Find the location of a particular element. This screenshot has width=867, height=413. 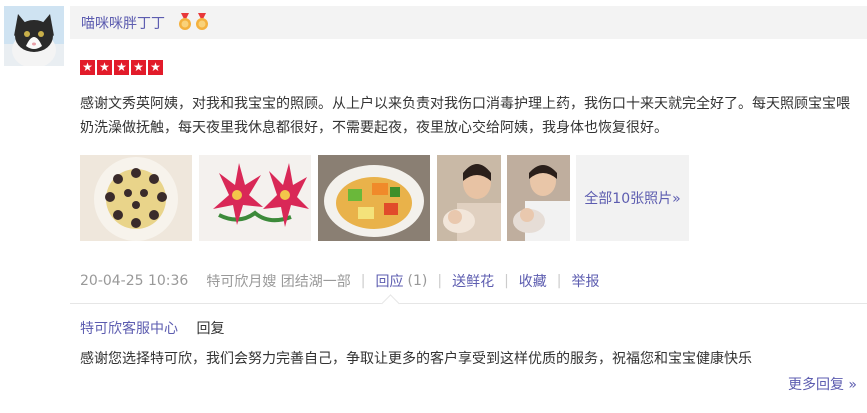

username-link: 喵咪咪胖丁丁 is located at coordinates (123, 23).